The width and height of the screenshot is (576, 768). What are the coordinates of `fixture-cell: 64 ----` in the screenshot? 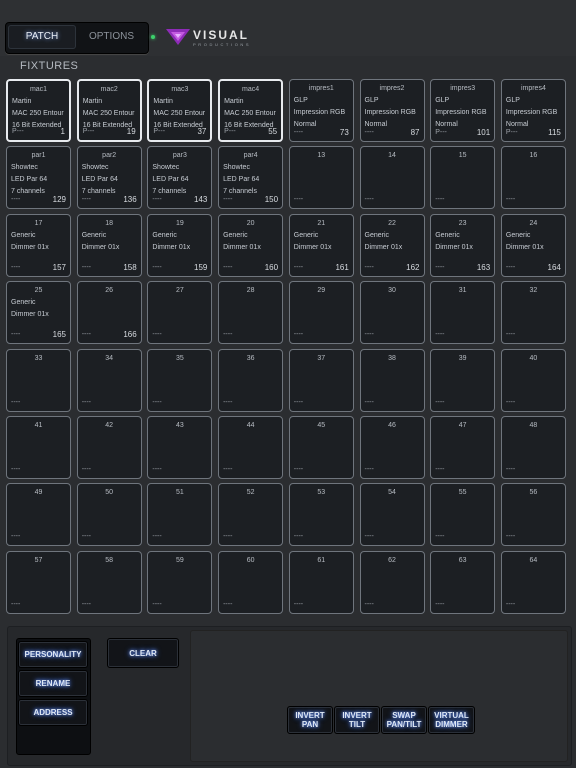 It's located at (533, 582).